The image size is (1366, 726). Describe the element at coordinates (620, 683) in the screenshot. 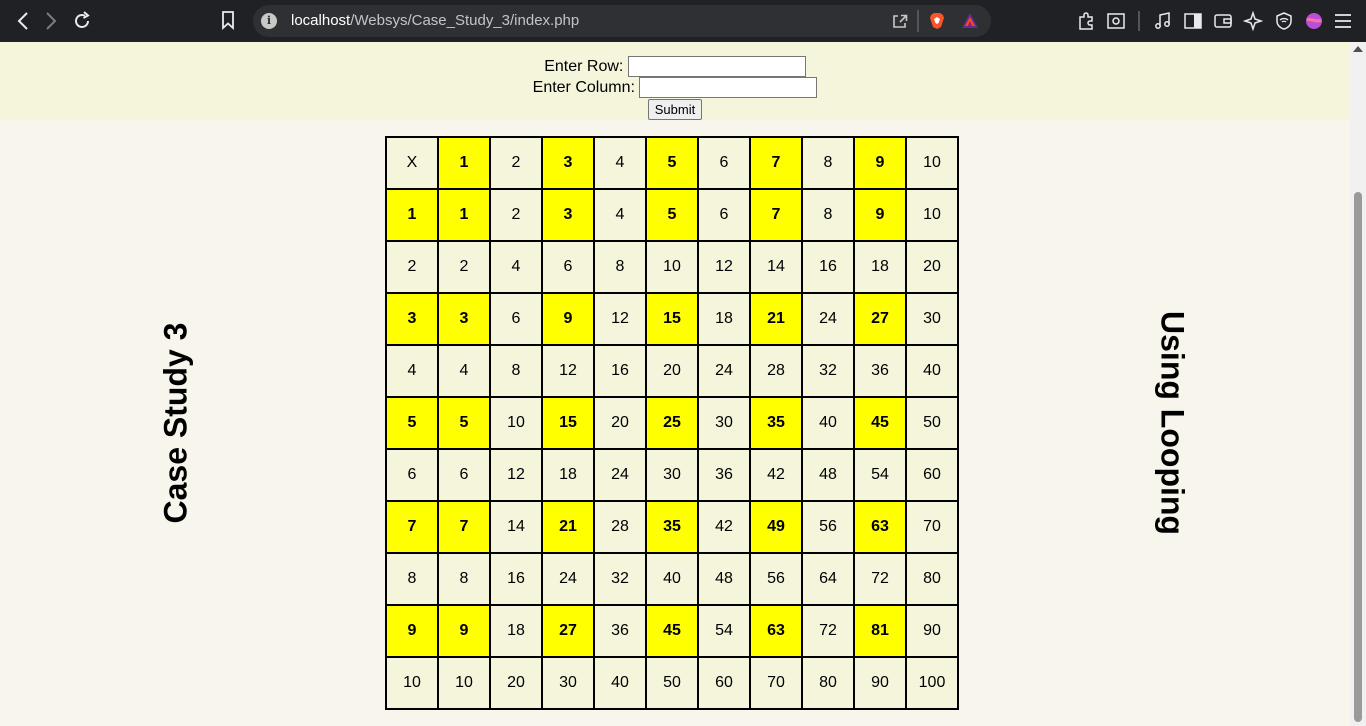

I see `table-cell: 40` at that location.